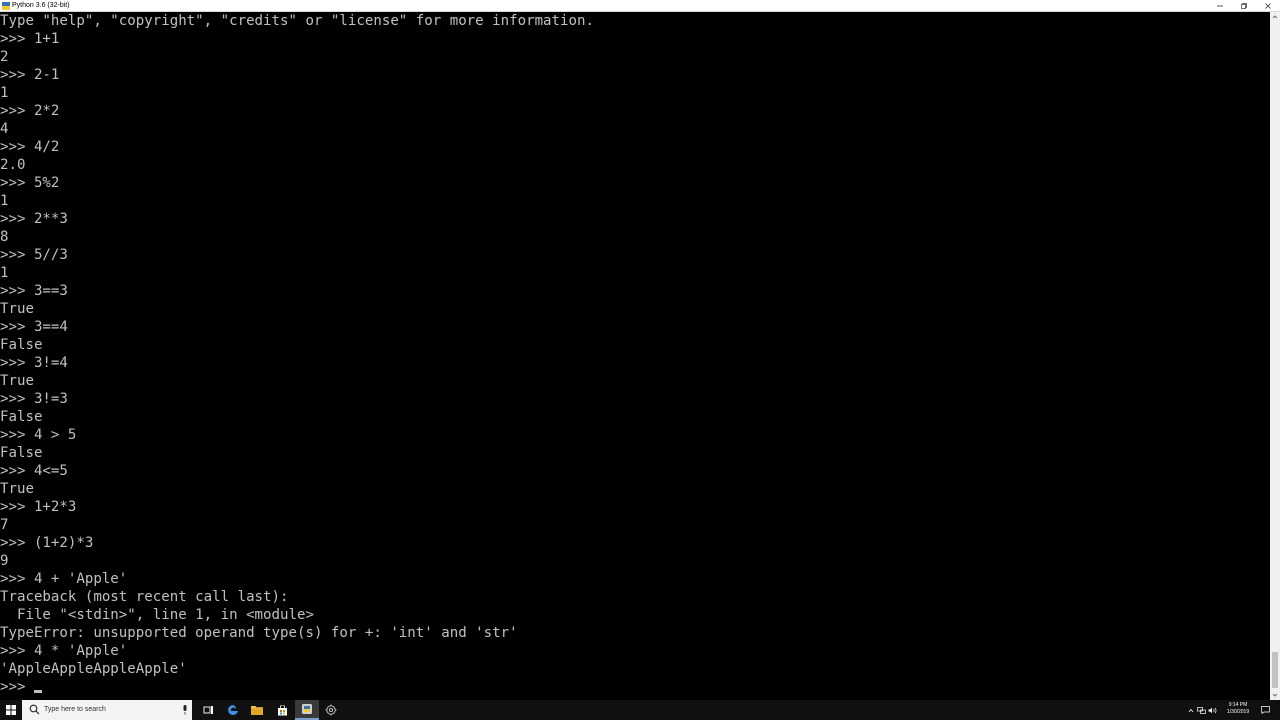  Describe the element at coordinates (41, 5) in the screenshot. I see `window-title: Python 3.6 (32-bit)` at that location.